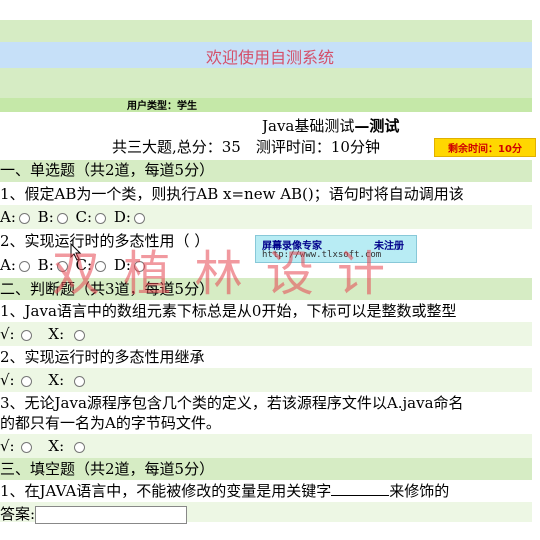 This screenshot has width=540, height=540. Describe the element at coordinates (18, 514) in the screenshot. I see `answer-label: 答案:` at that location.